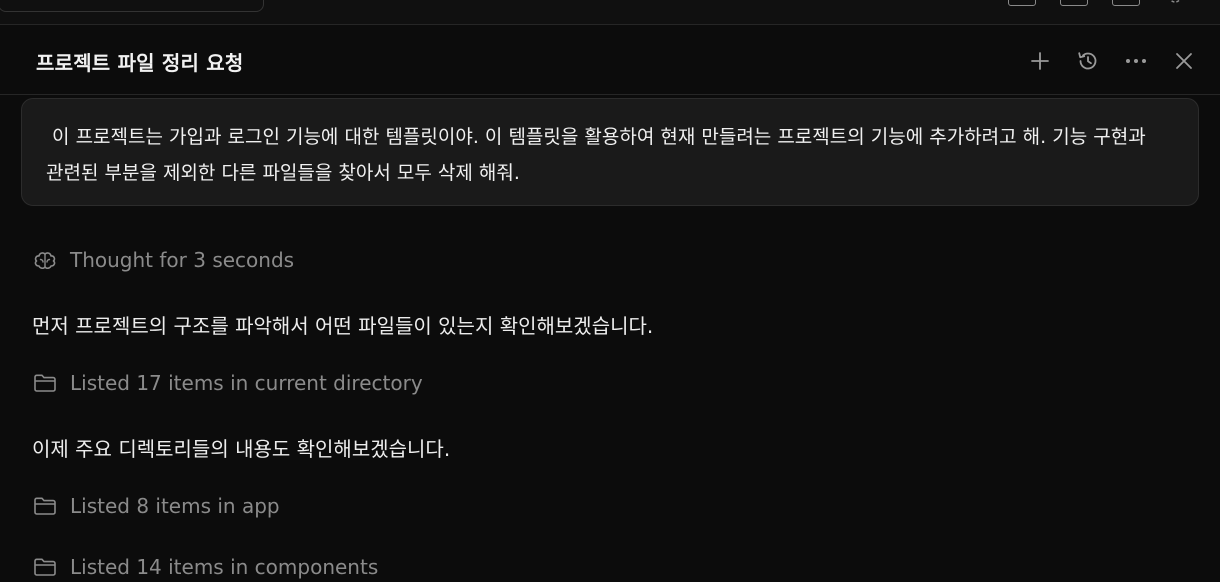 The image size is (1220, 582). I want to click on settings-icon, so click(1175, 3).